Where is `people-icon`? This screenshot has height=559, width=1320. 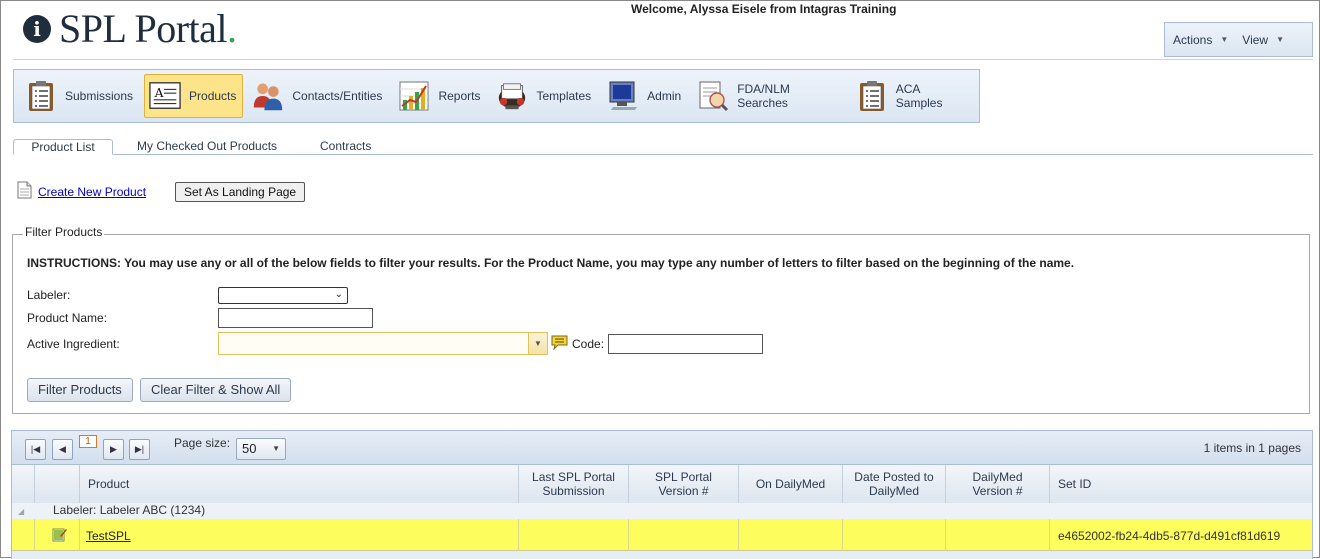
people-icon is located at coordinates (268, 96).